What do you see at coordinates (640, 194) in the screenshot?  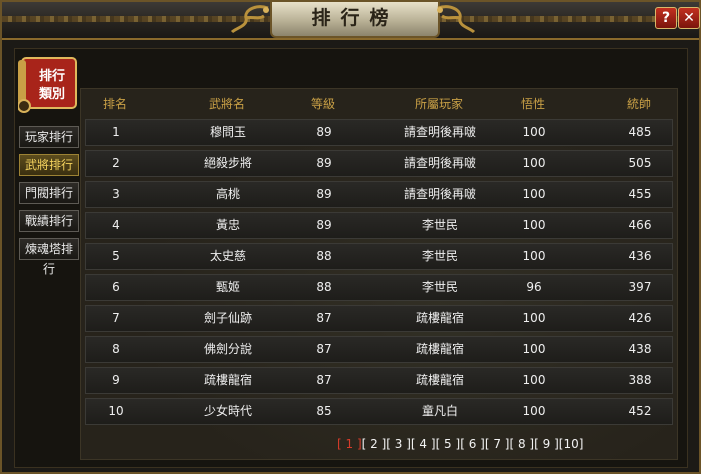 I see `table-cell: 455` at bounding box center [640, 194].